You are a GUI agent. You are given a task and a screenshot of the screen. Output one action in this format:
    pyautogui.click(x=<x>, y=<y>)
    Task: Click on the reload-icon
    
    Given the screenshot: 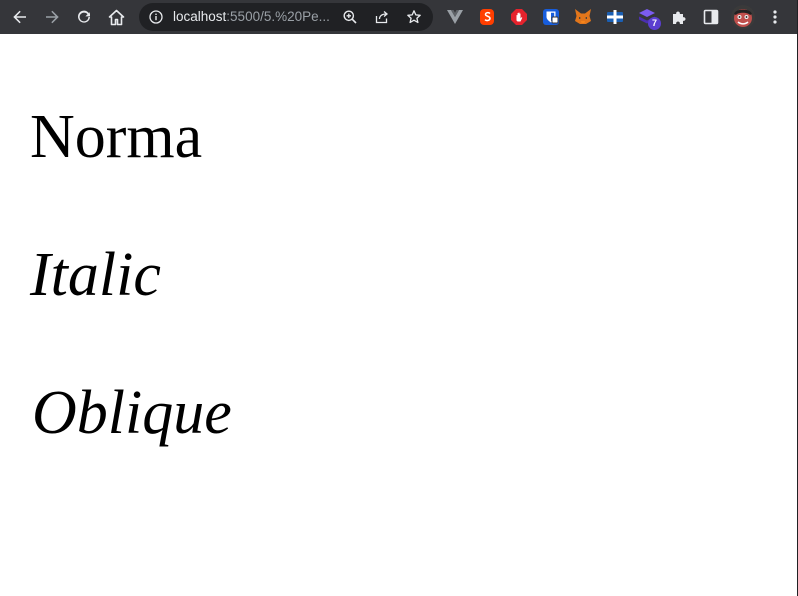 What is the action you would take?
    pyautogui.click(x=84, y=16)
    